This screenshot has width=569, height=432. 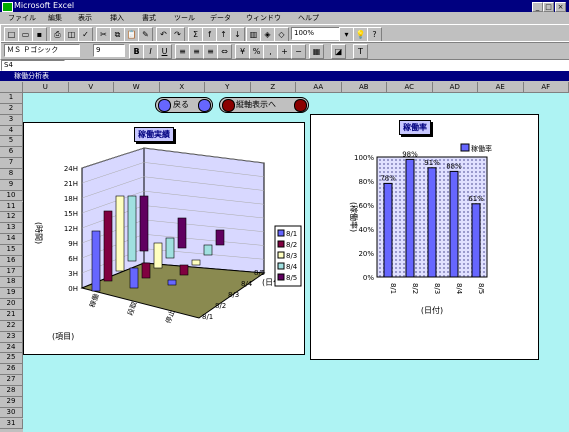 I want to click on row-header: 10, so click(x=11, y=196).